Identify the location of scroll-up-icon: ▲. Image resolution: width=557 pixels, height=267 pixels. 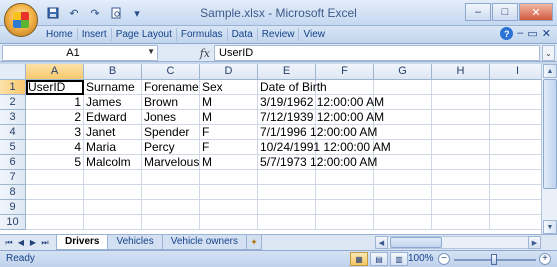
(550, 71).